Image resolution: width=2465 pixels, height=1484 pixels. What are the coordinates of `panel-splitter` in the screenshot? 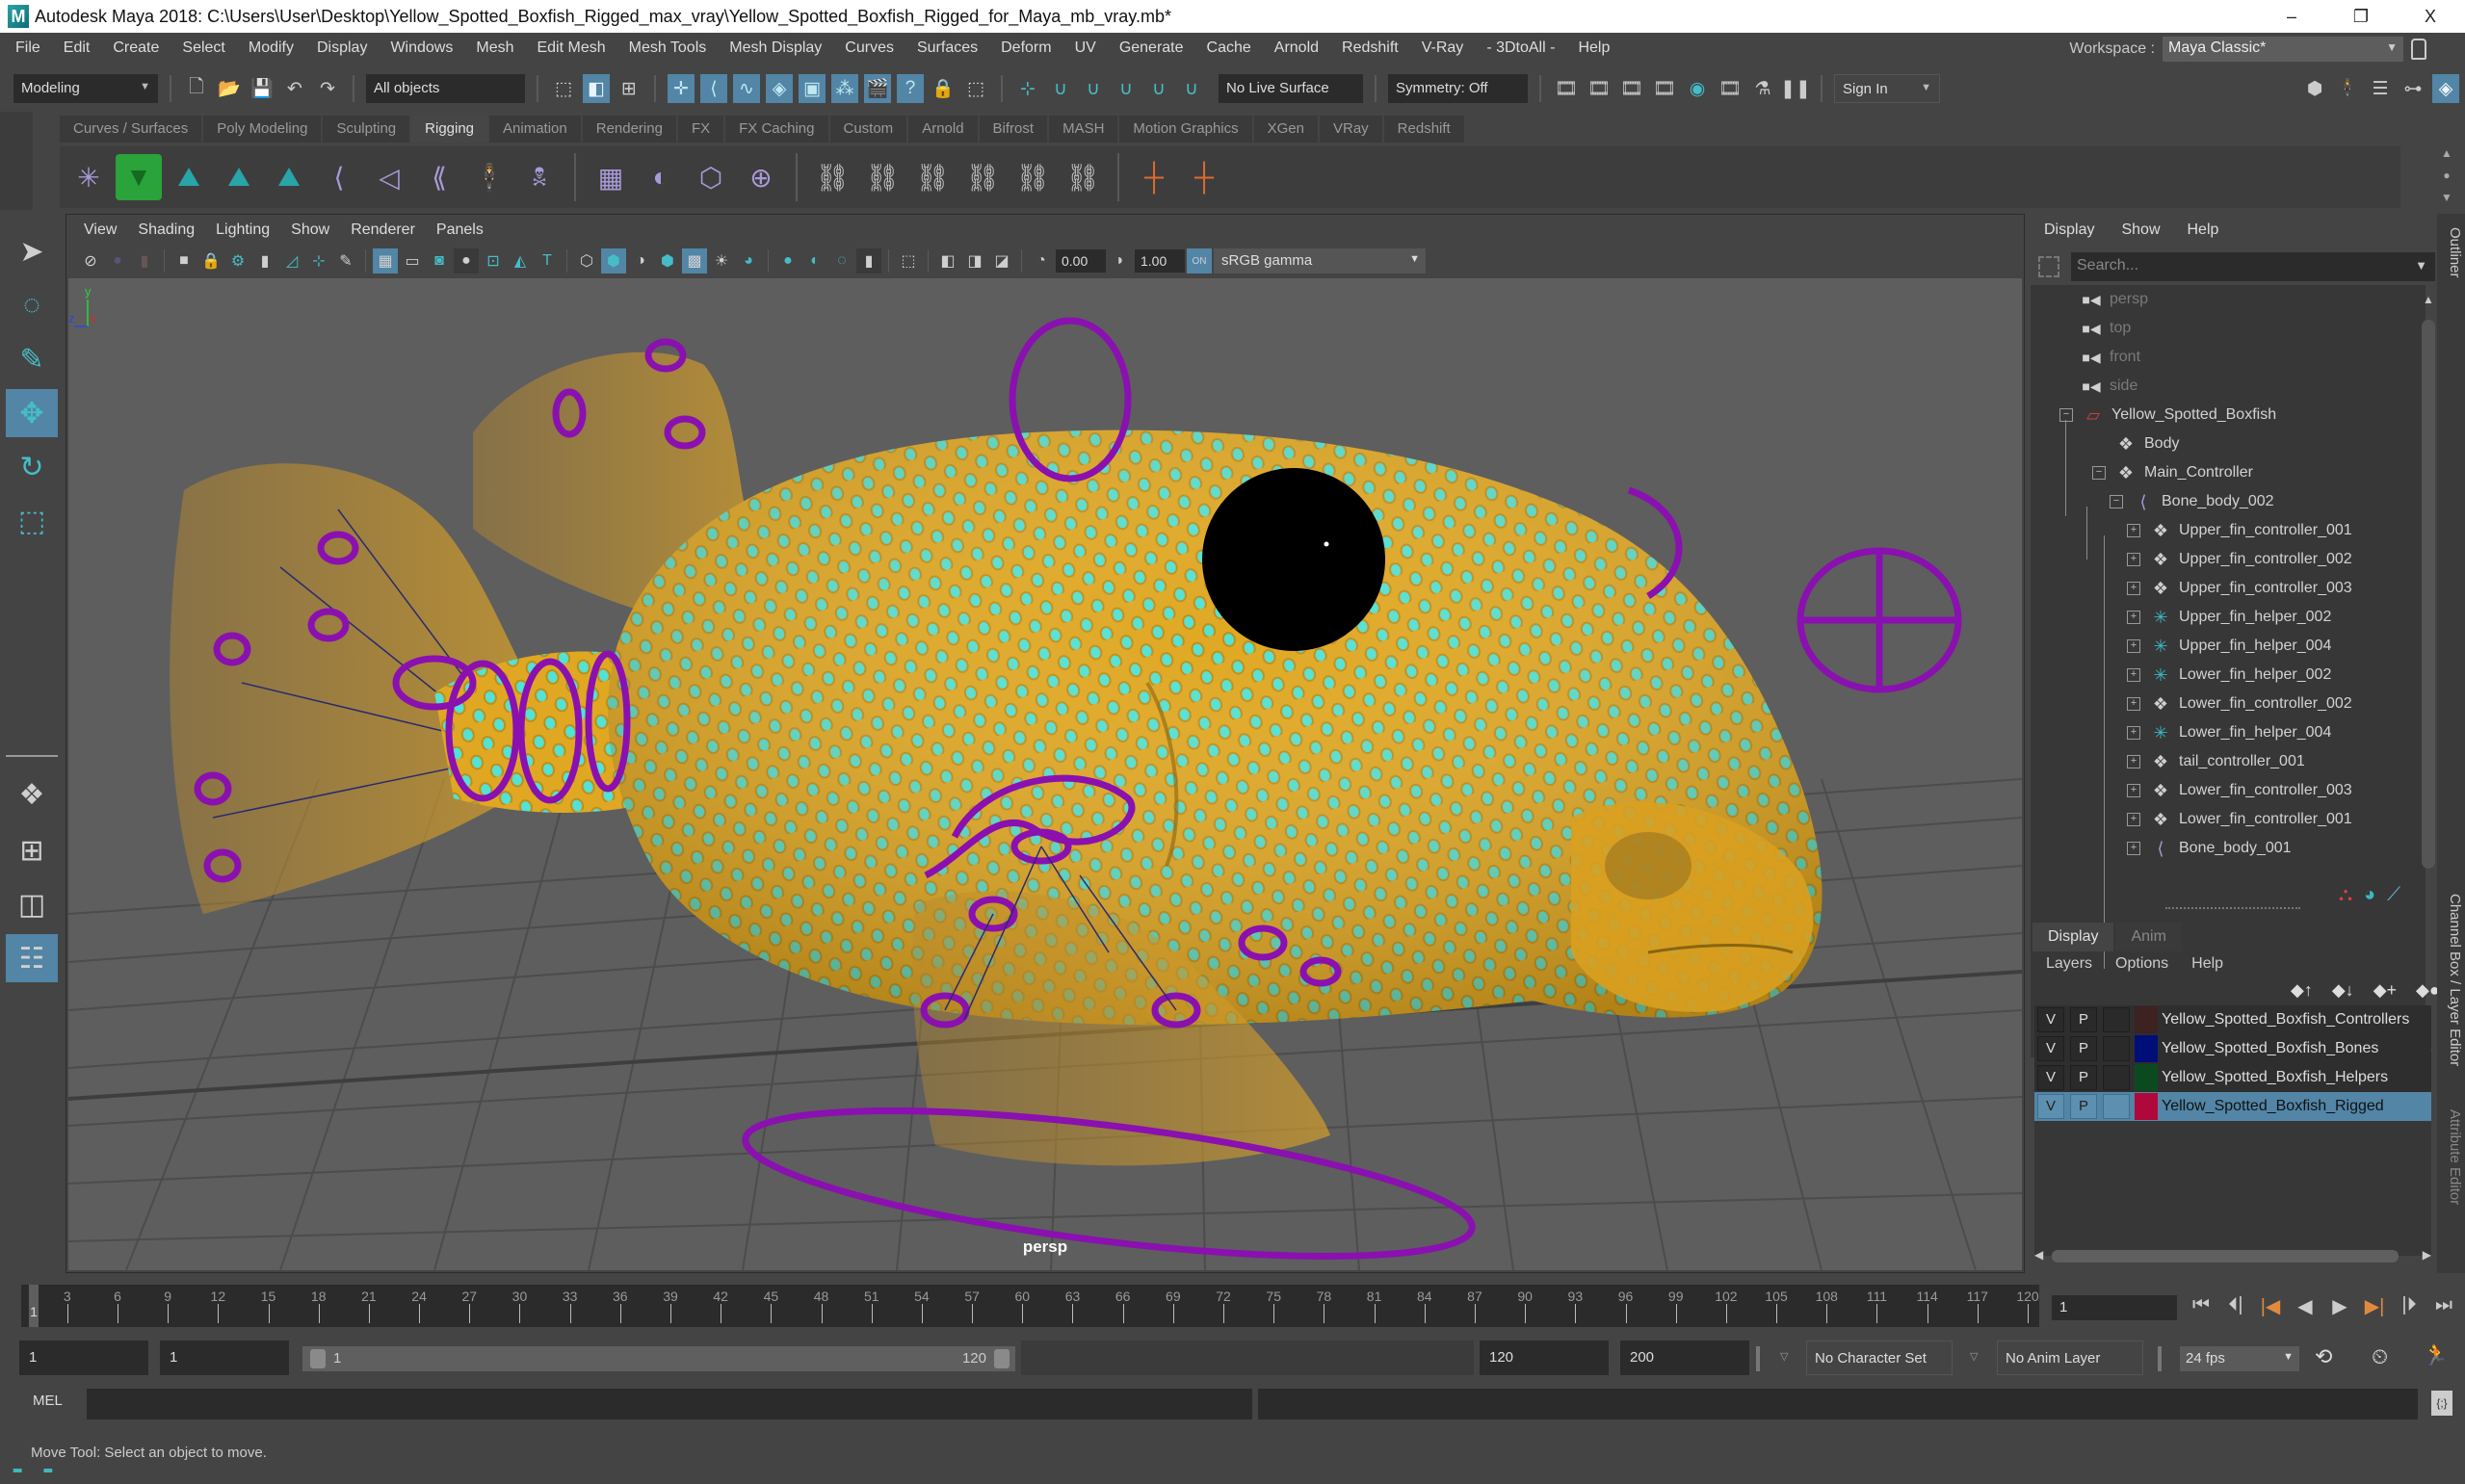 It's located at (2232, 908).